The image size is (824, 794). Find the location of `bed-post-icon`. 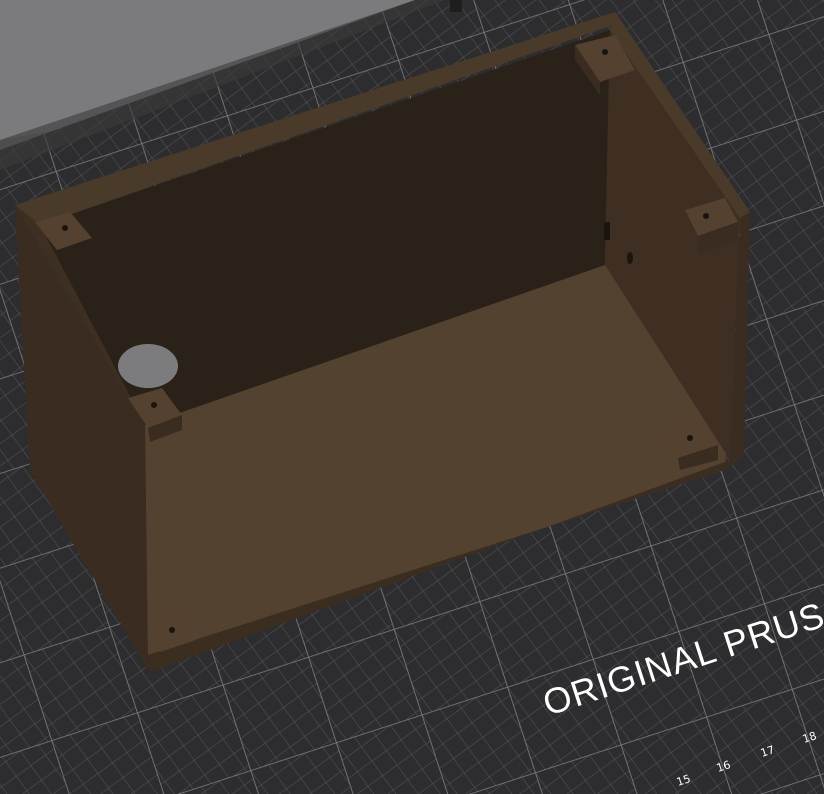

bed-post-icon is located at coordinates (456, 6).